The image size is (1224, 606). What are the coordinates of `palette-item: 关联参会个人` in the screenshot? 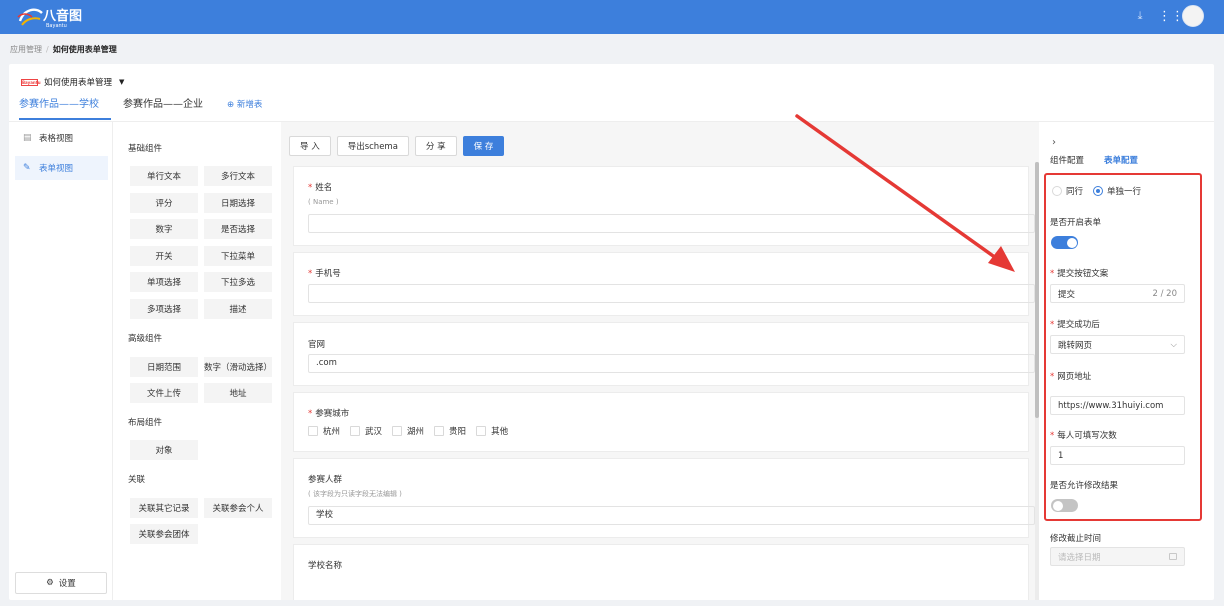 It's located at (238, 508).